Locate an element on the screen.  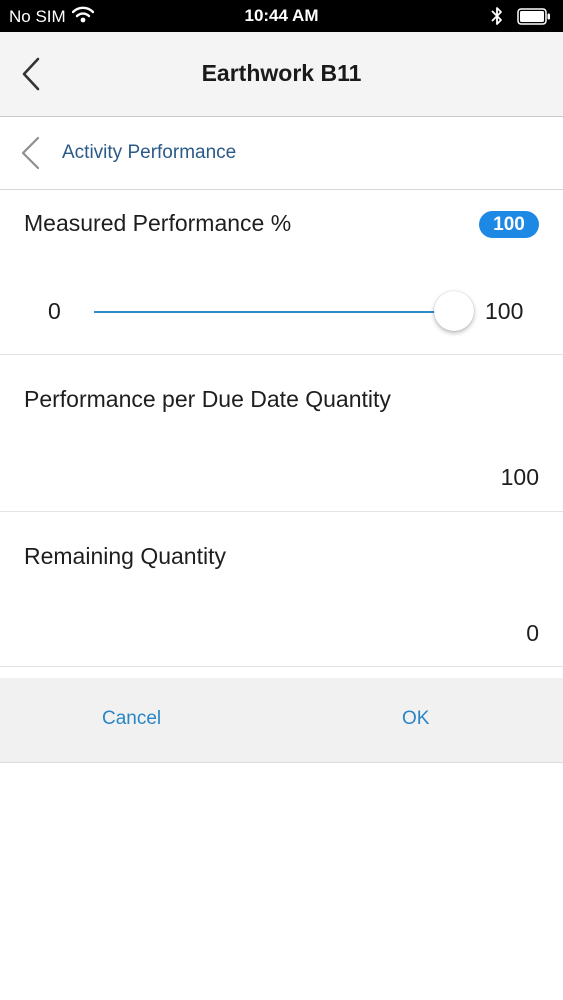
sub-back-chevron-icon is located at coordinates (31, 153).